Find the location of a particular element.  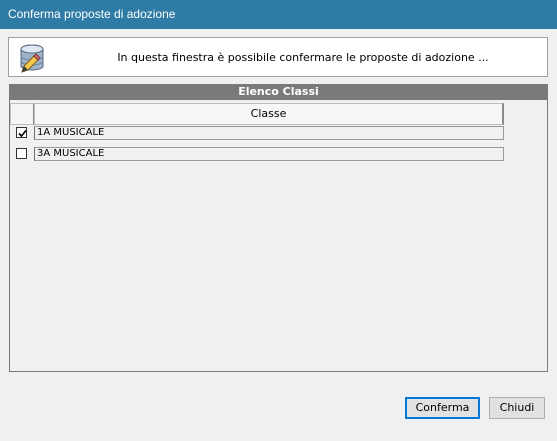

select-column-header is located at coordinates (22, 114).